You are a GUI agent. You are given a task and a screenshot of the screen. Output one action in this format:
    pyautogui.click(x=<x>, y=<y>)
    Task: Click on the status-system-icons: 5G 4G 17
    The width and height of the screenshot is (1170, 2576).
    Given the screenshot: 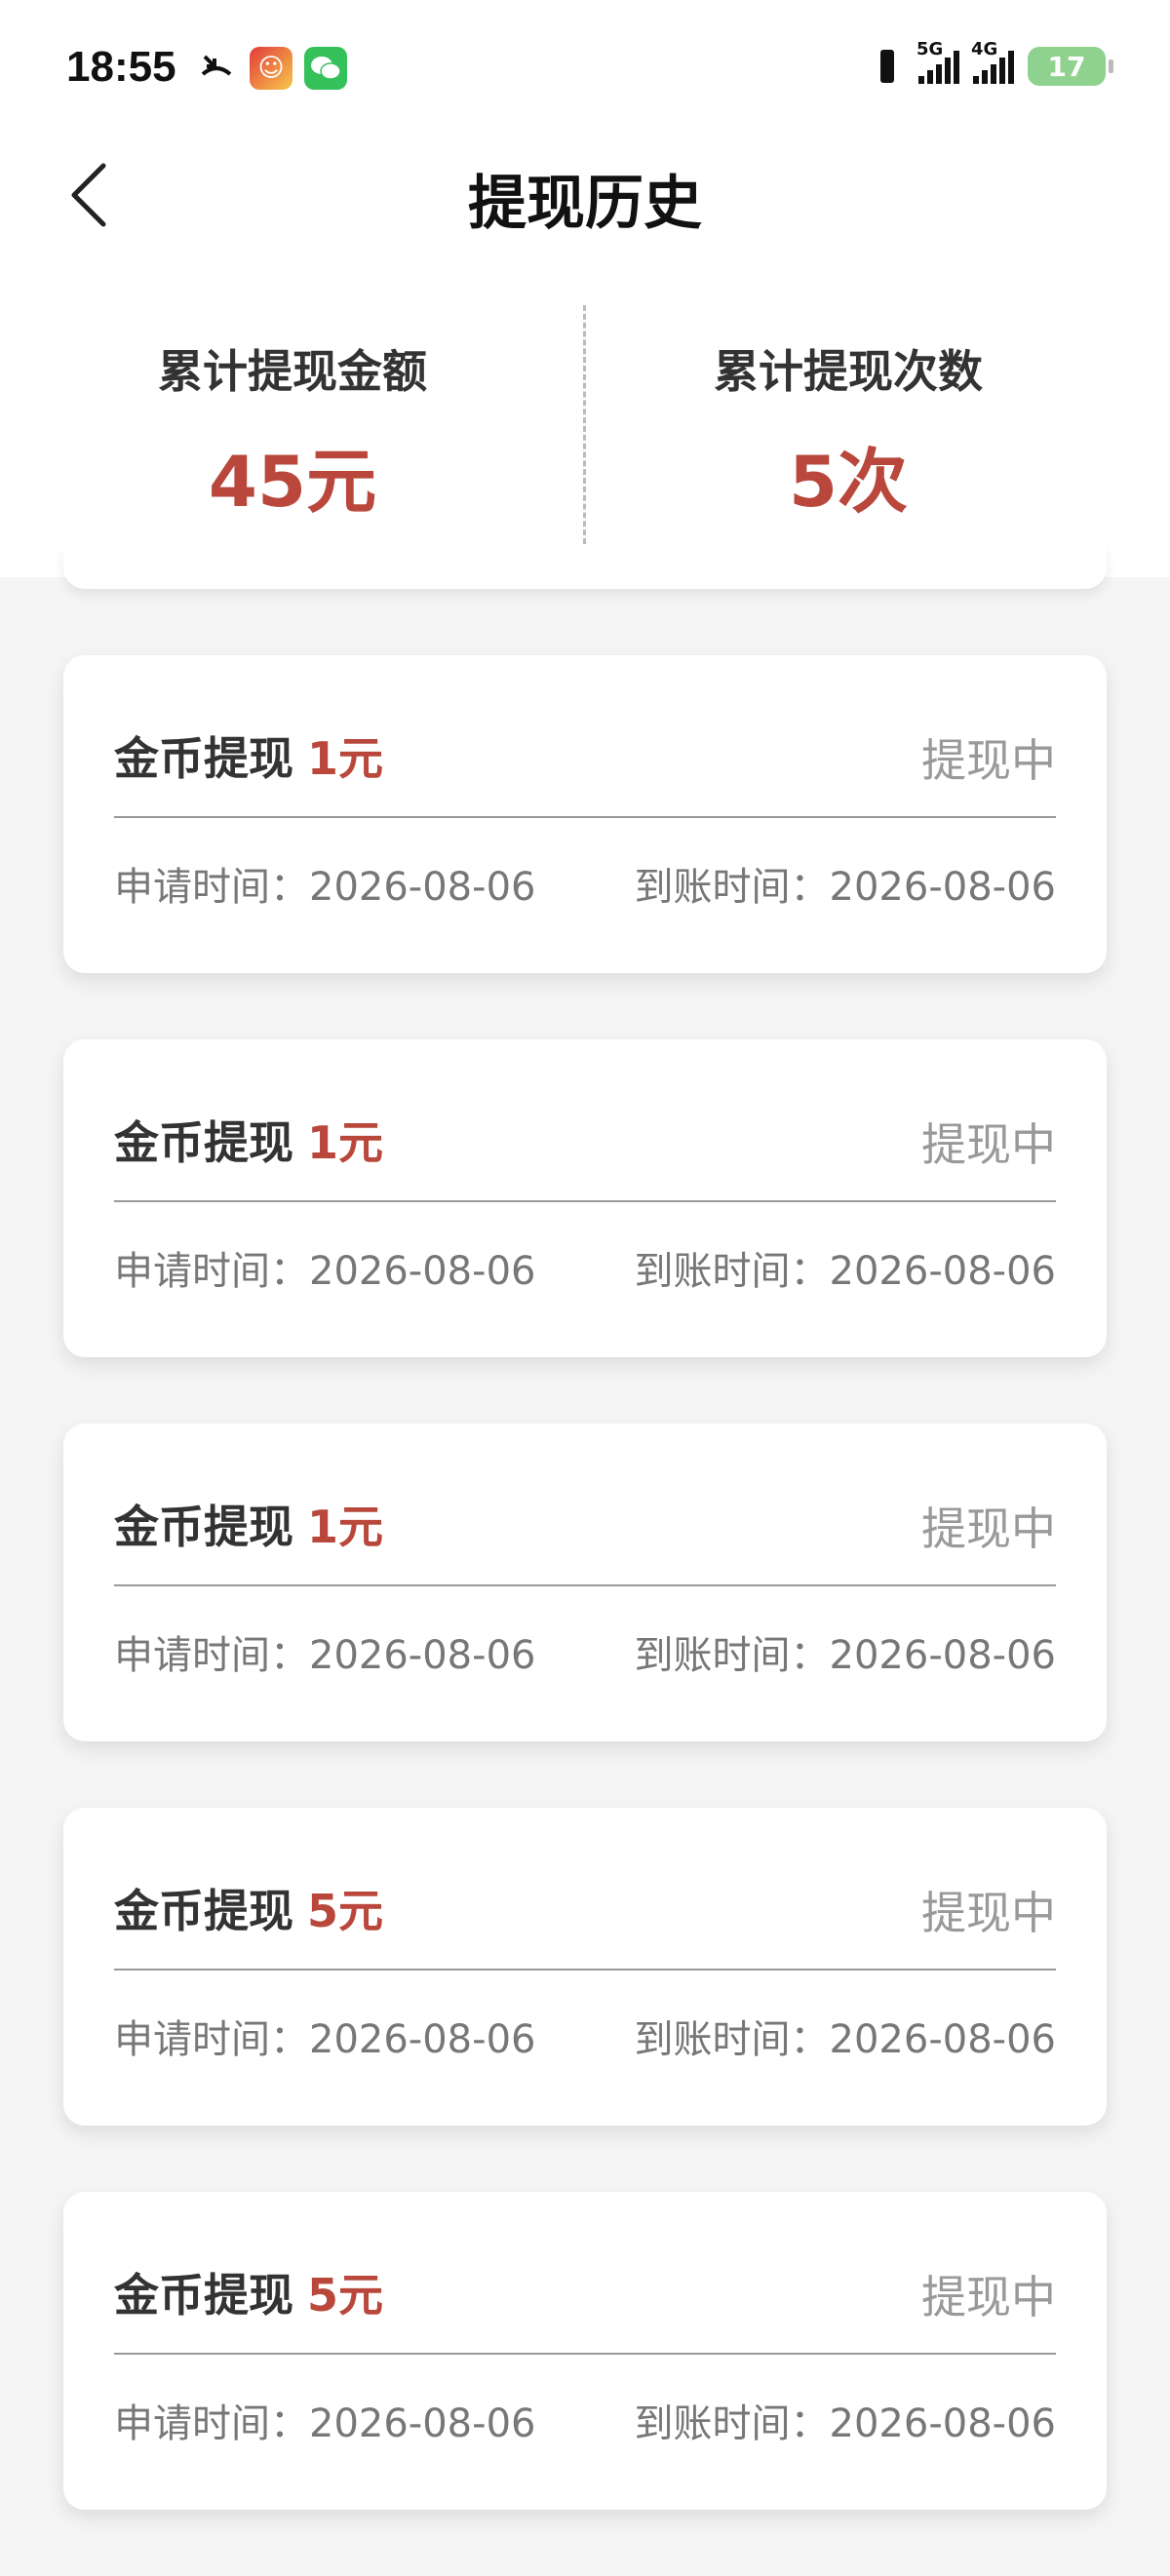 What is the action you would take?
    pyautogui.click(x=991, y=62)
    